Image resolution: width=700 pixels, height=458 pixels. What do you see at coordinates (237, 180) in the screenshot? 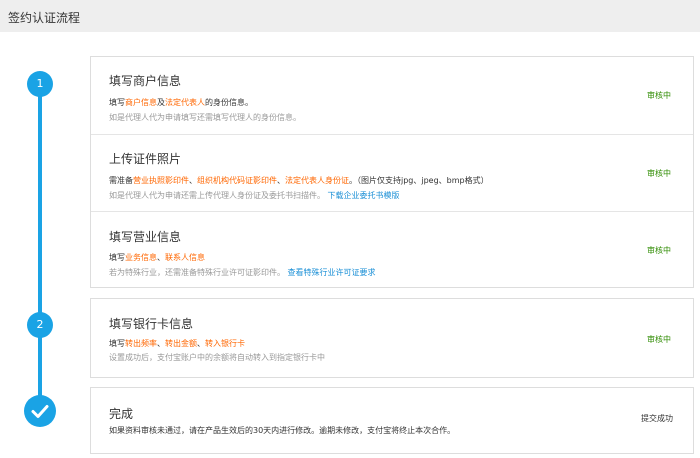
I see `highlight-org-code: 组织机构代码证影印件` at bounding box center [237, 180].